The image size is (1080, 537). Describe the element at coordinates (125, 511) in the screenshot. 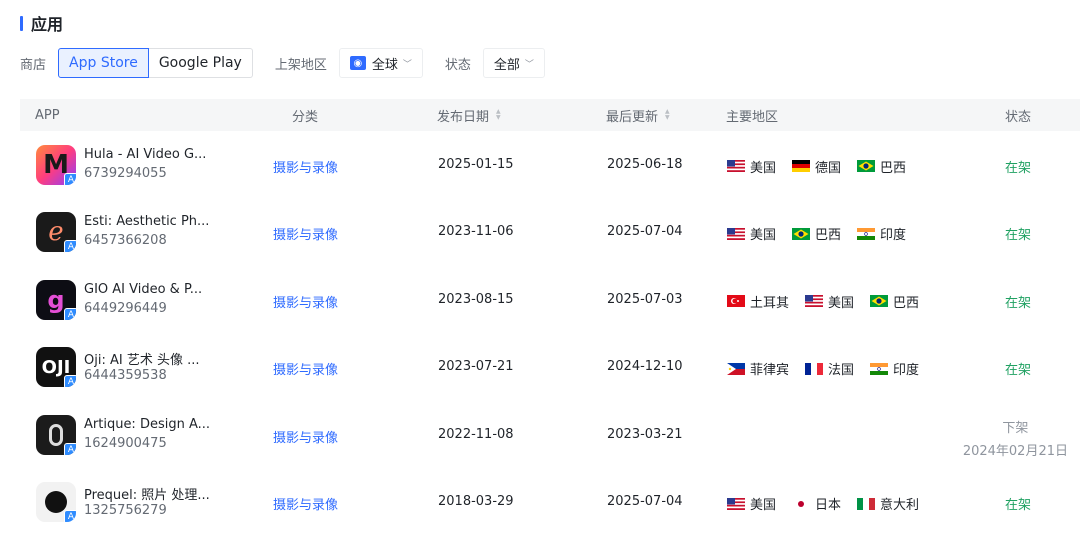

I see `app-id: 1325756279` at that location.